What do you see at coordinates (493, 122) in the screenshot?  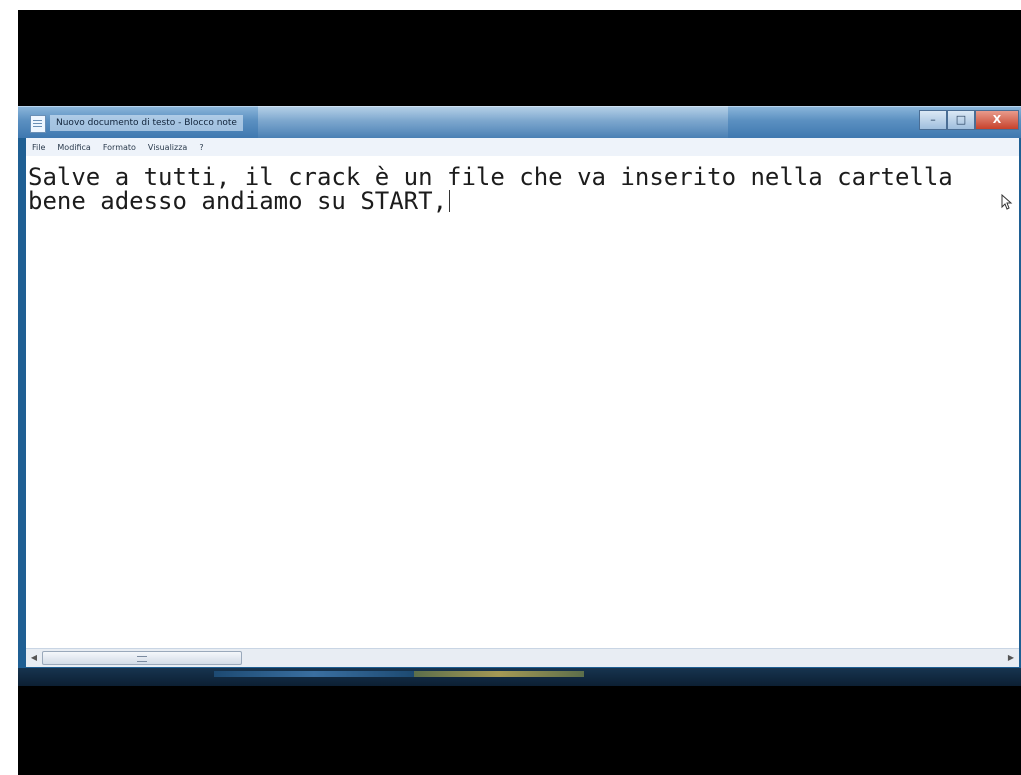 I see `title-bar-glow` at bounding box center [493, 122].